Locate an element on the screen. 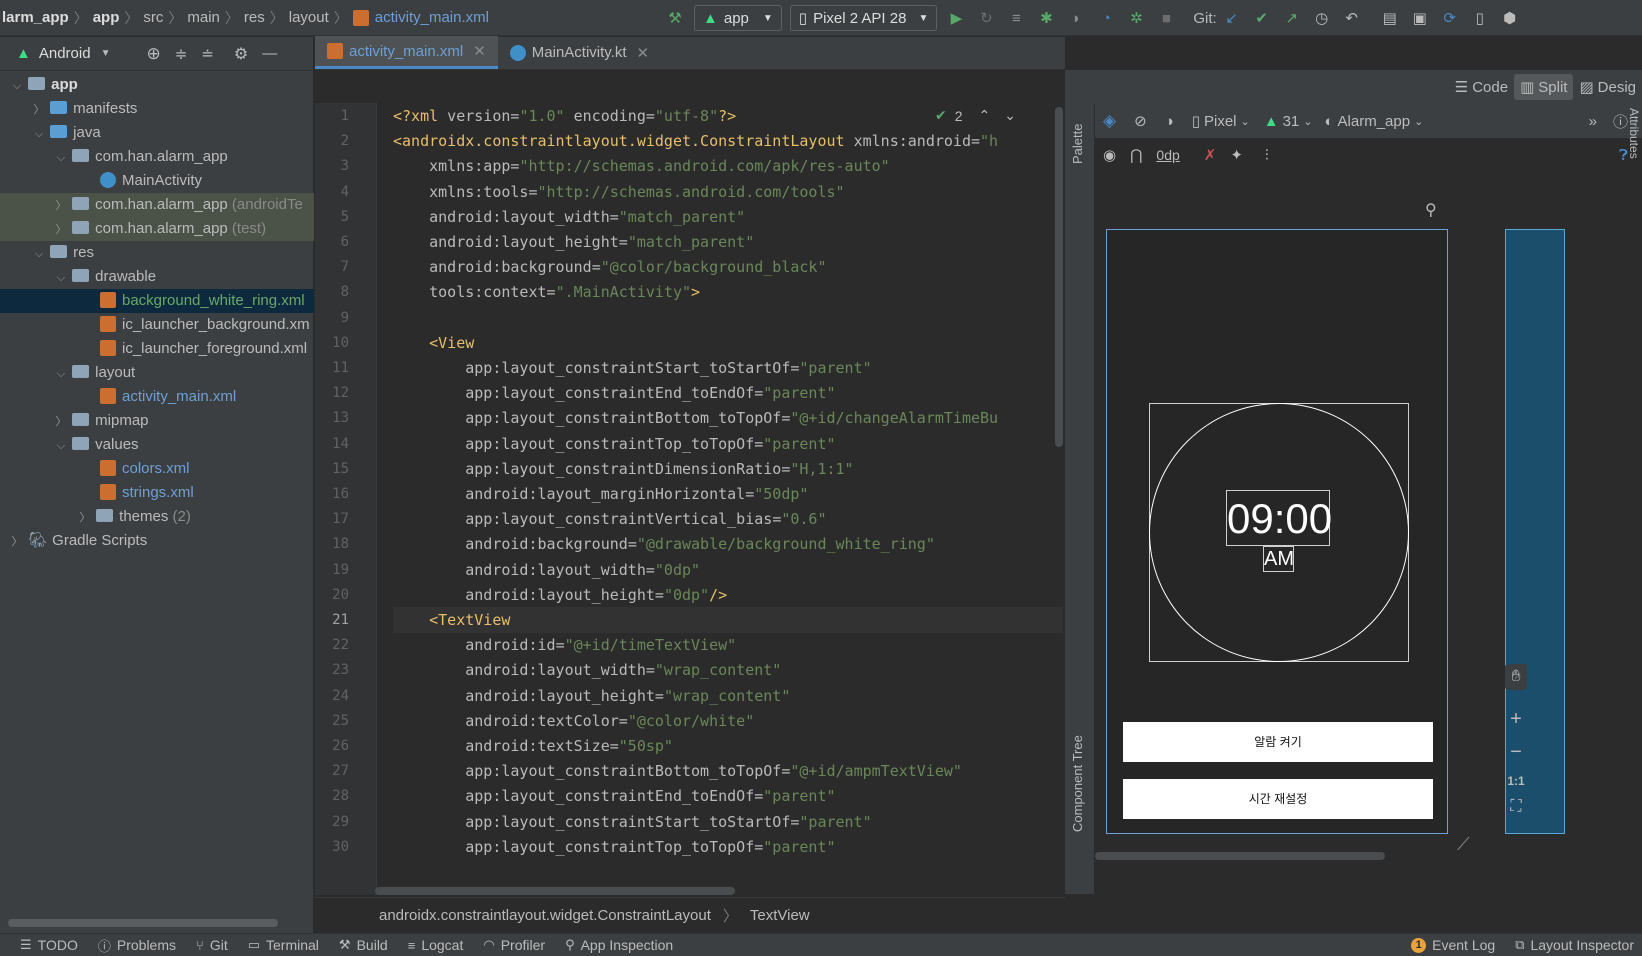 Image resolution: width=1642 pixels, height=956 pixels. design-horizontal-scrollbar is located at coordinates (1240, 856).